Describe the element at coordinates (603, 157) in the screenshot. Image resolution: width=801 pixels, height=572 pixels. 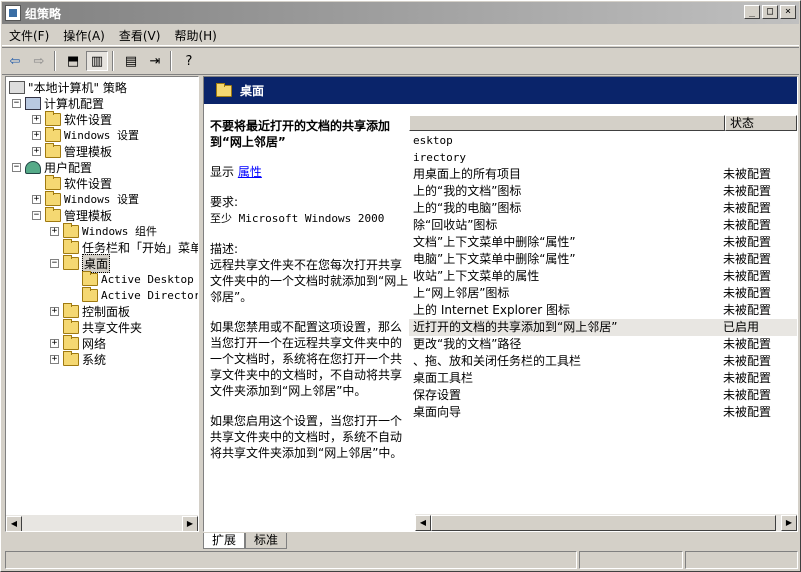
I see `list-item: irectory` at that location.